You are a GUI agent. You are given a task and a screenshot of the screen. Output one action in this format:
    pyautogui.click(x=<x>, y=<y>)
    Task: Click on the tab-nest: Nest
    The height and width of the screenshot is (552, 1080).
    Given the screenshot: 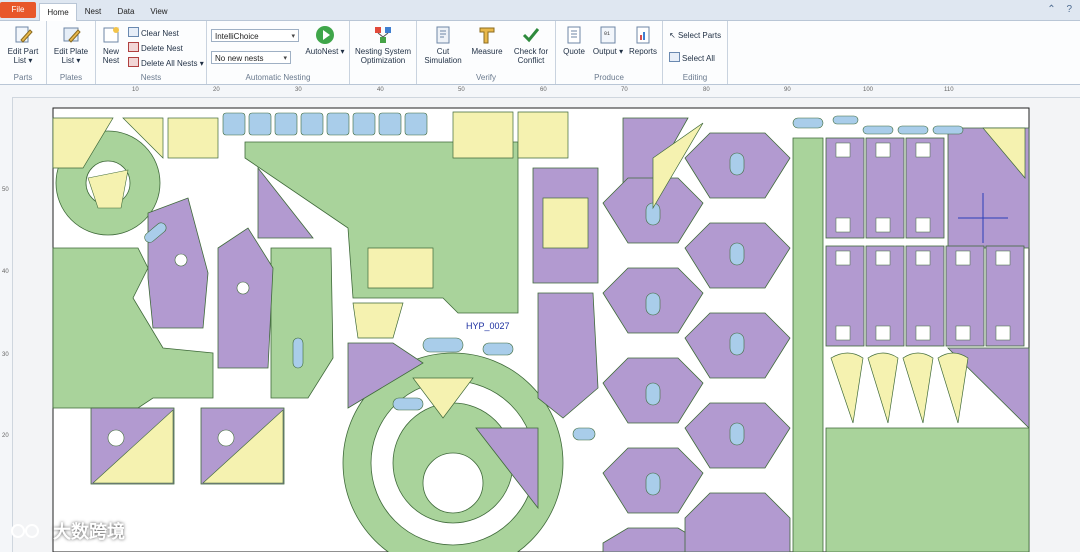 What is the action you would take?
    pyautogui.click(x=93, y=11)
    